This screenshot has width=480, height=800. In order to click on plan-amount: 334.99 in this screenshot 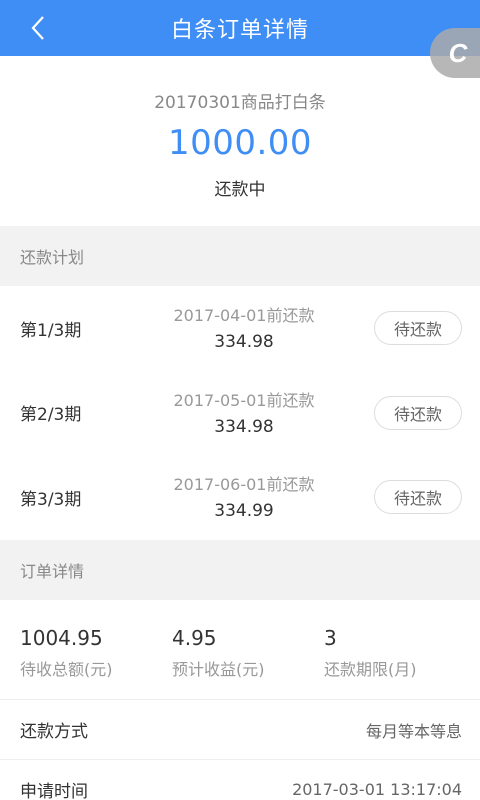, I will do `click(244, 511)`.